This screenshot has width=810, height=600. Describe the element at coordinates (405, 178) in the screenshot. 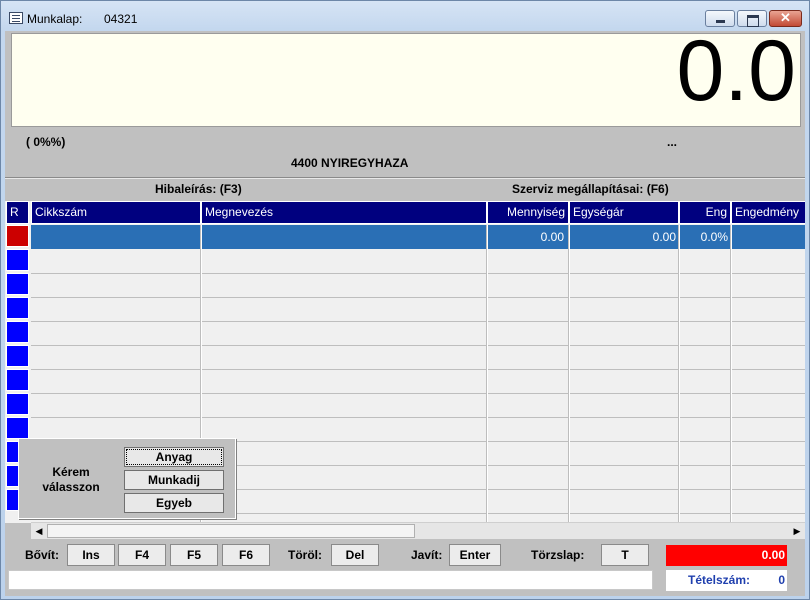

I see `divider` at that location.